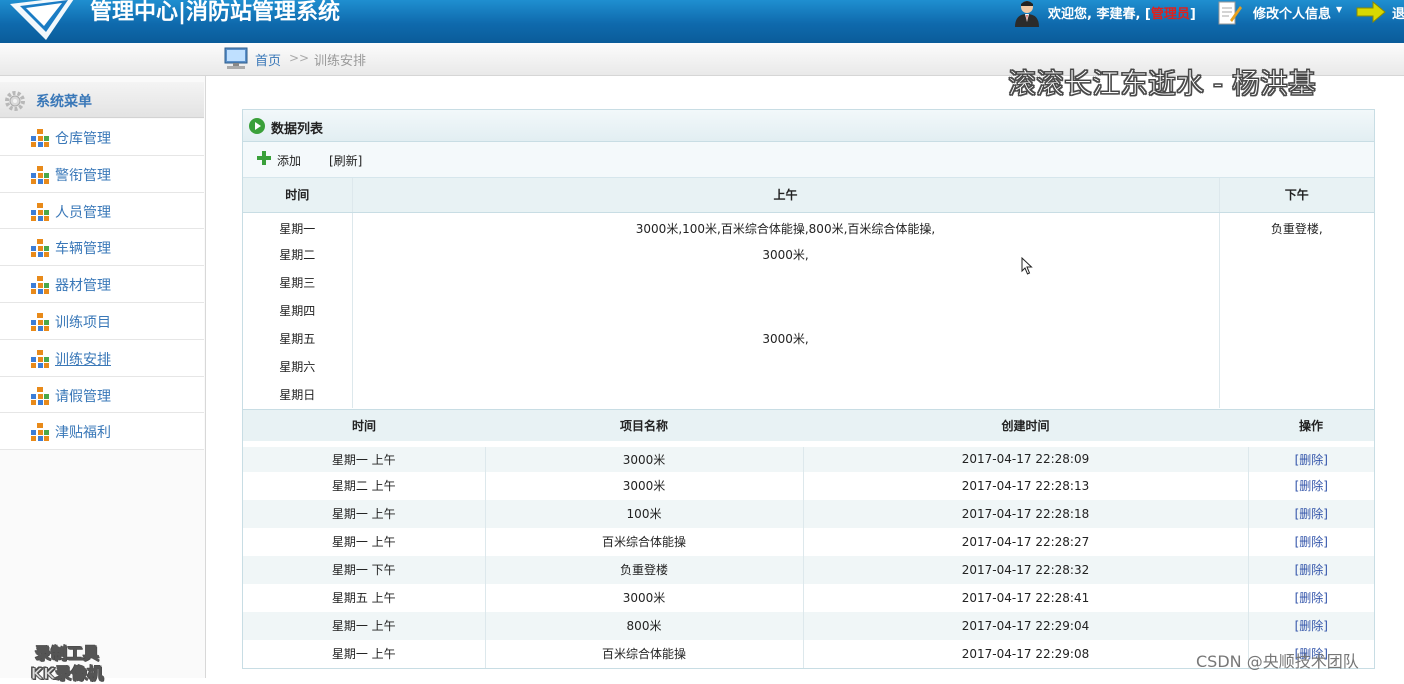 This screenshot has height=684, width=1404. What do you see at coordinates (297, 366) in the screenshot?
I see `schedule-day: 星期六` at bounding box center [297, 366].